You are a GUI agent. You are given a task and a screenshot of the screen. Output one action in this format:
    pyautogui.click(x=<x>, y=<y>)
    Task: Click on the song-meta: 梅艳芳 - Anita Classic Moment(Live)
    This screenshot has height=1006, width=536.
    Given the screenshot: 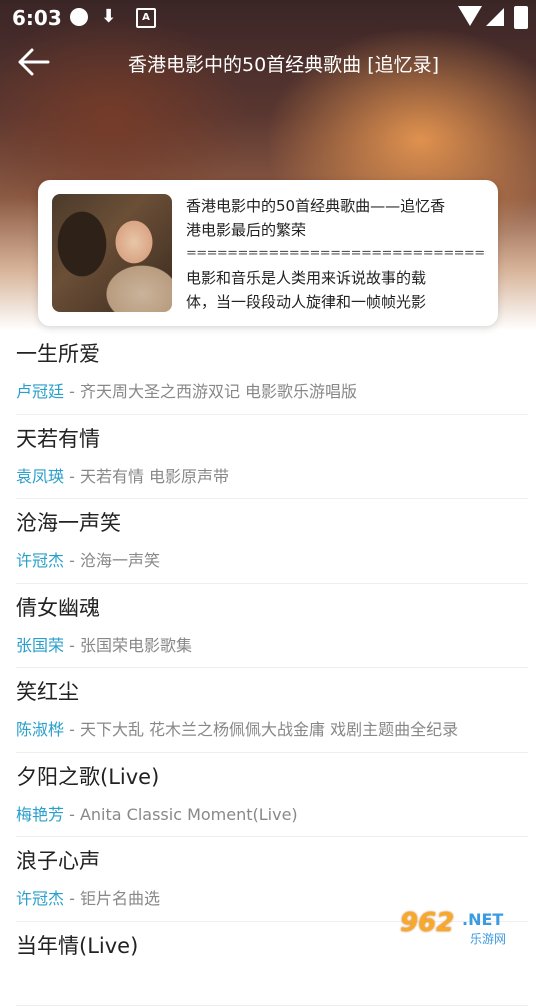 What is the action you would take?
    pyautogui.click(x=157, y=813)
    